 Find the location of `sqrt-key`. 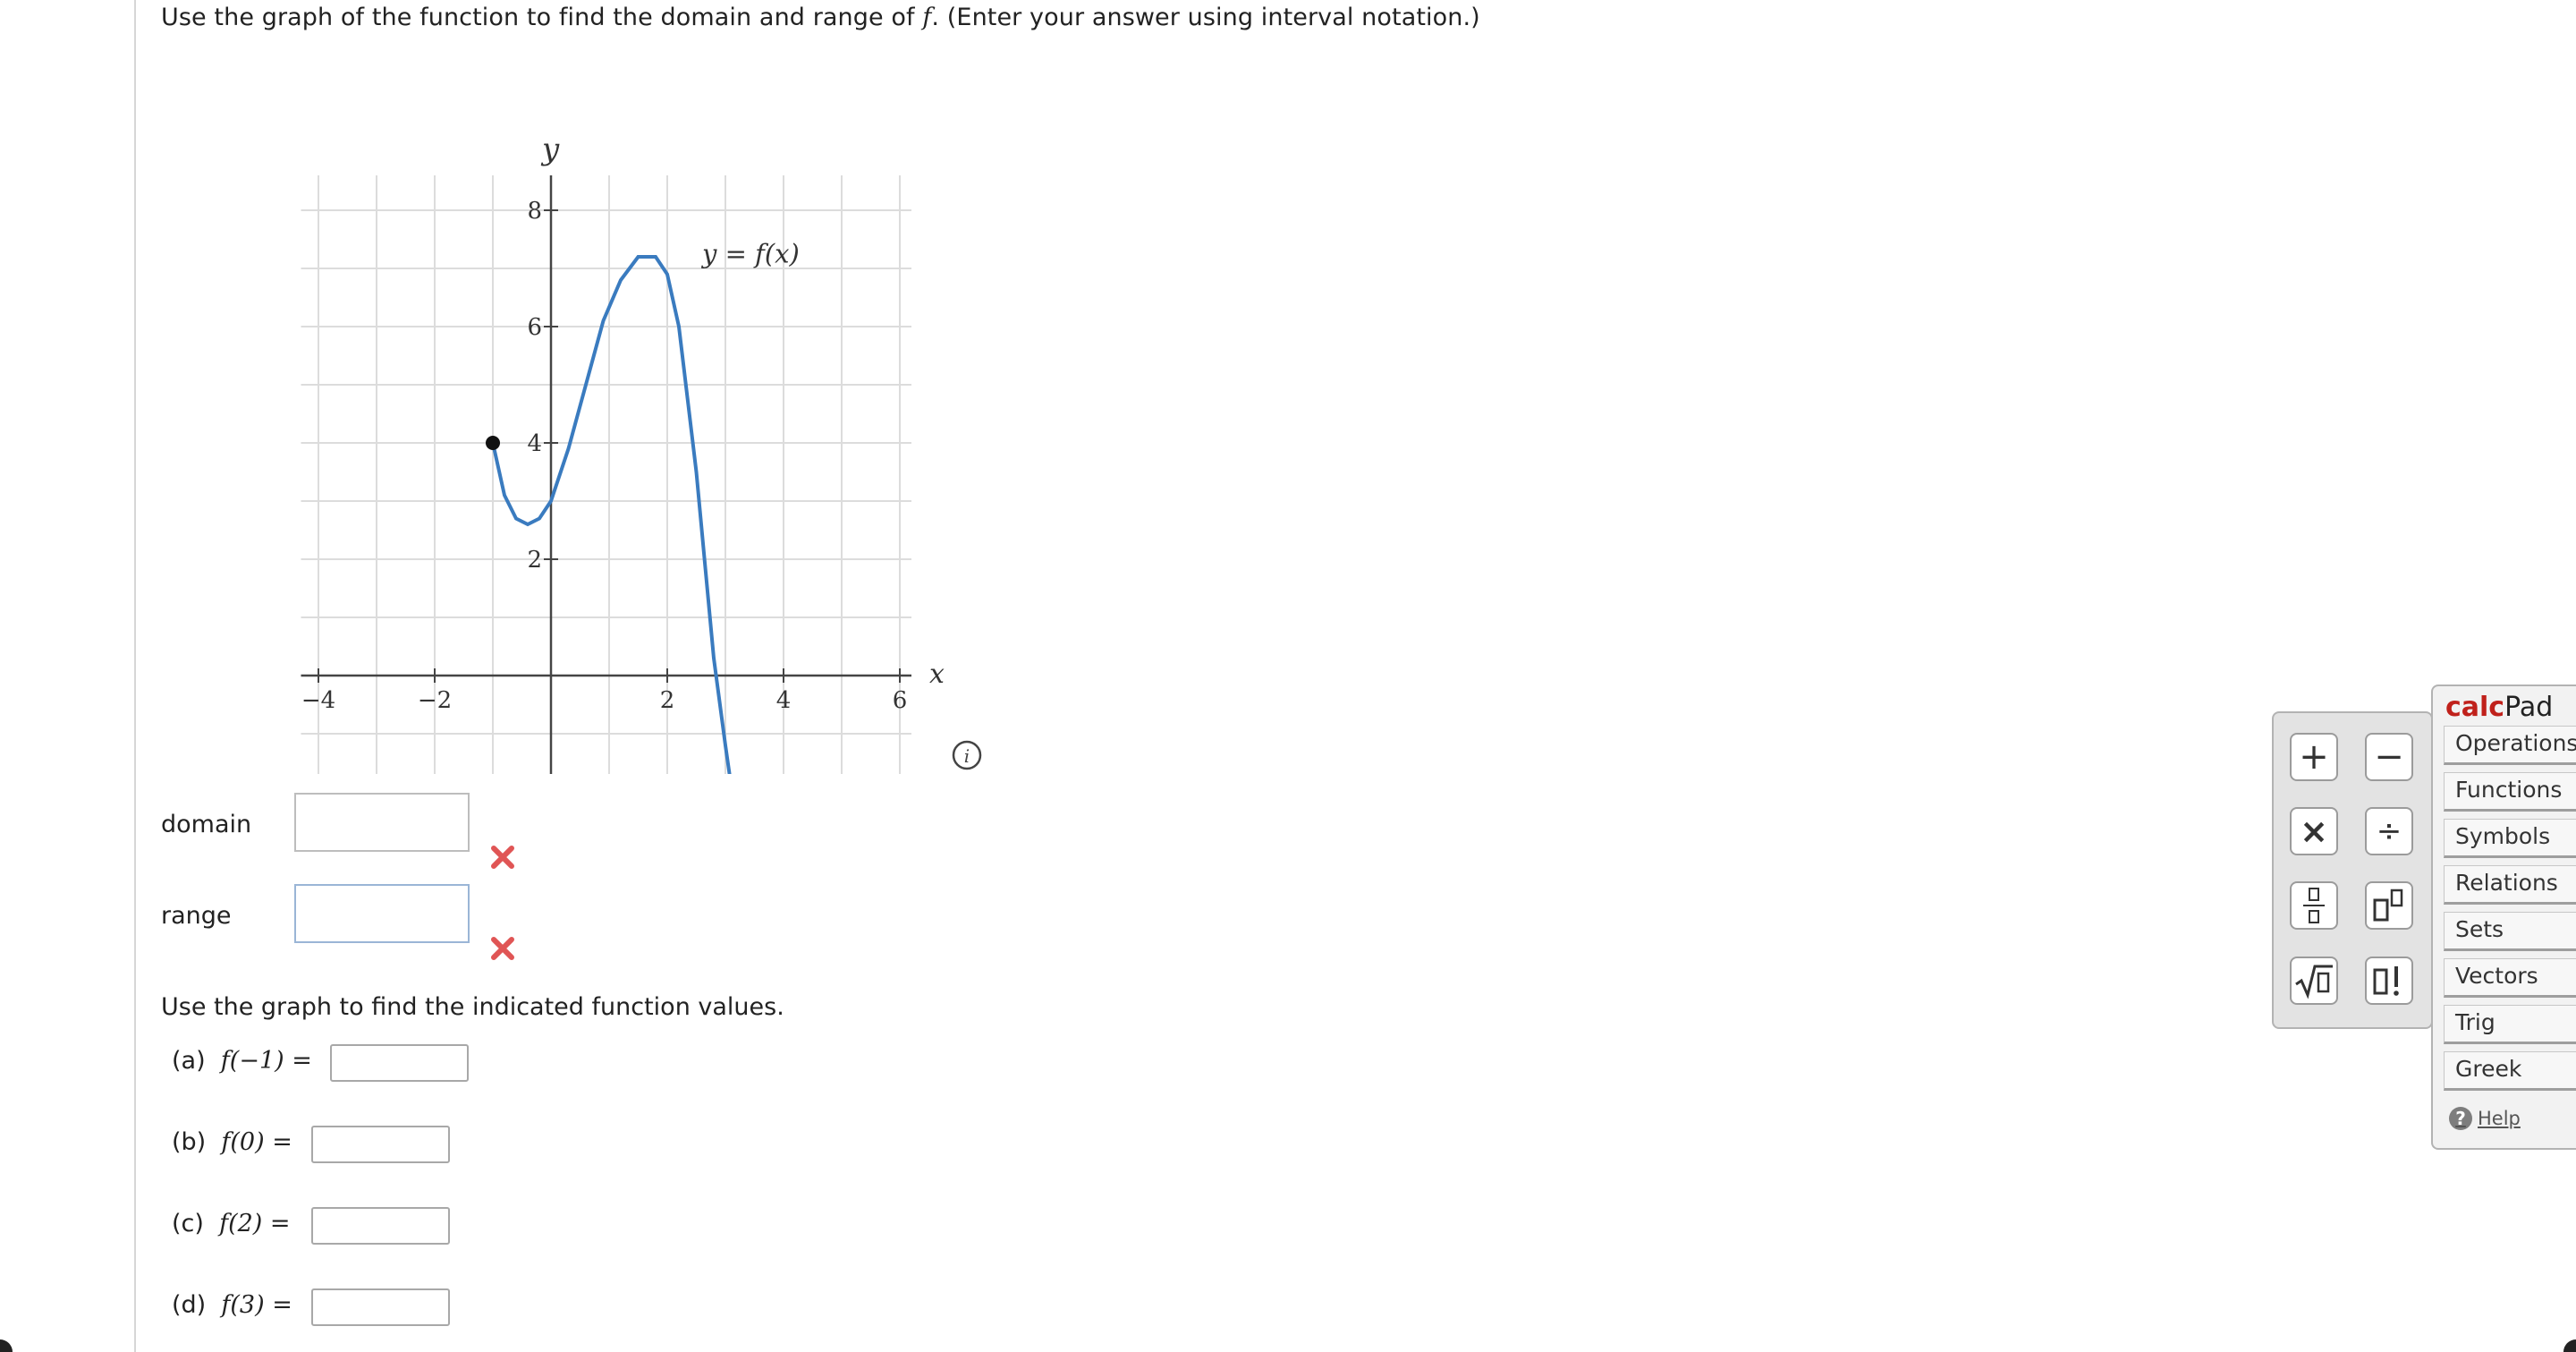

sqrt-key is located at coordinates (2314, 981).